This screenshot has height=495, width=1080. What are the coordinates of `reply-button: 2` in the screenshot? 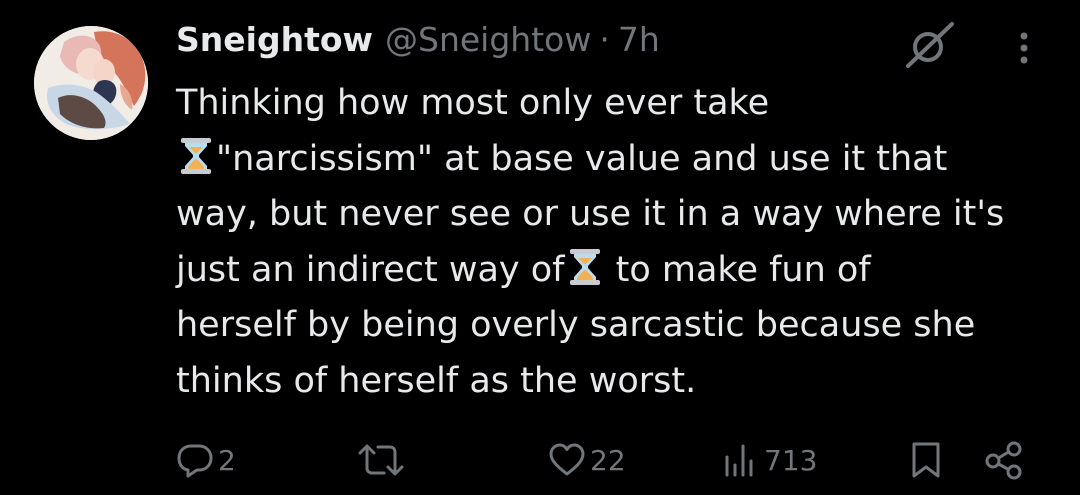 It's located at (206, 460).